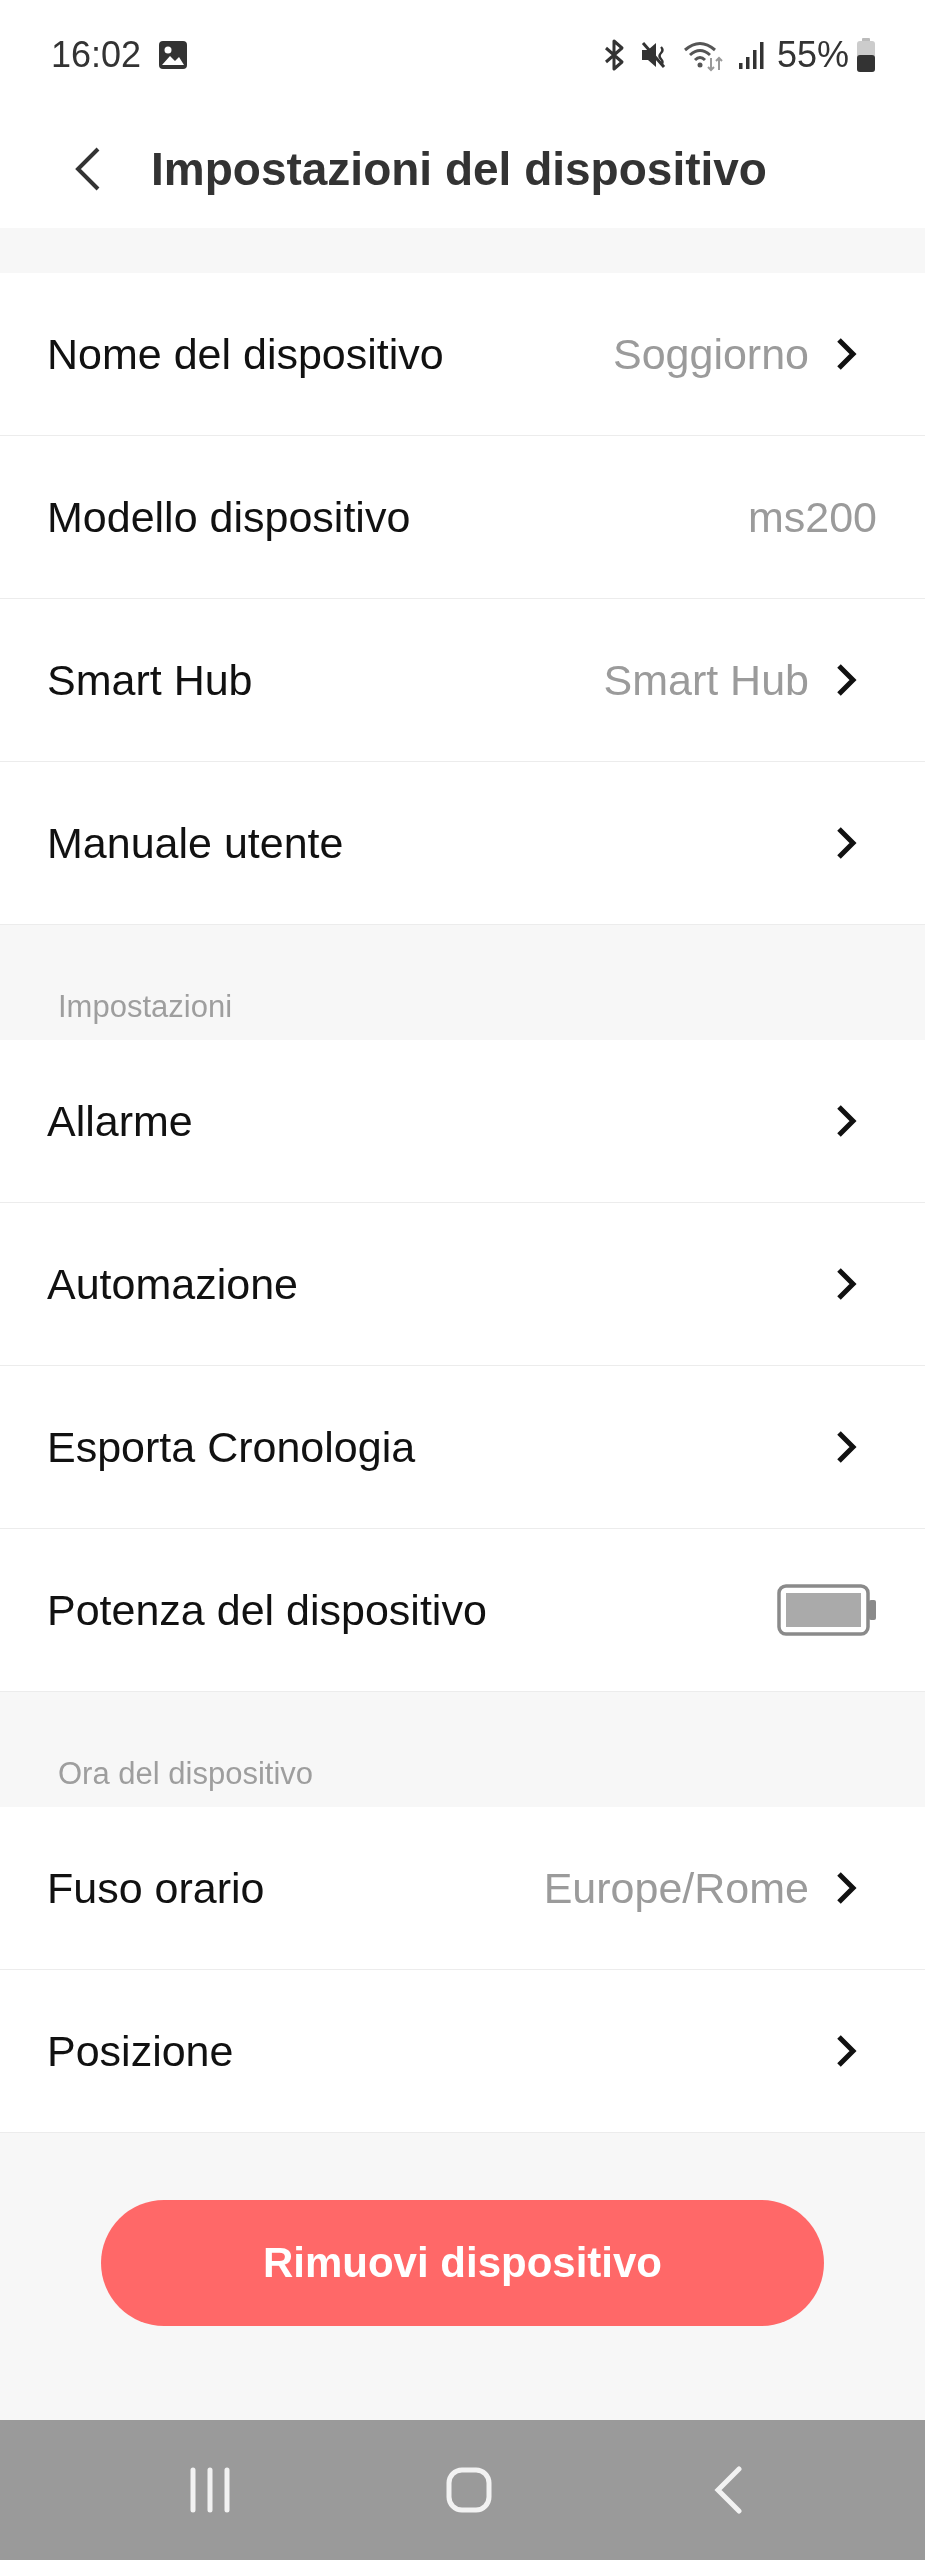  Describe the element at coordinates (812, 55) in the screenshot. I see `battery-percent: 55%` at that location.